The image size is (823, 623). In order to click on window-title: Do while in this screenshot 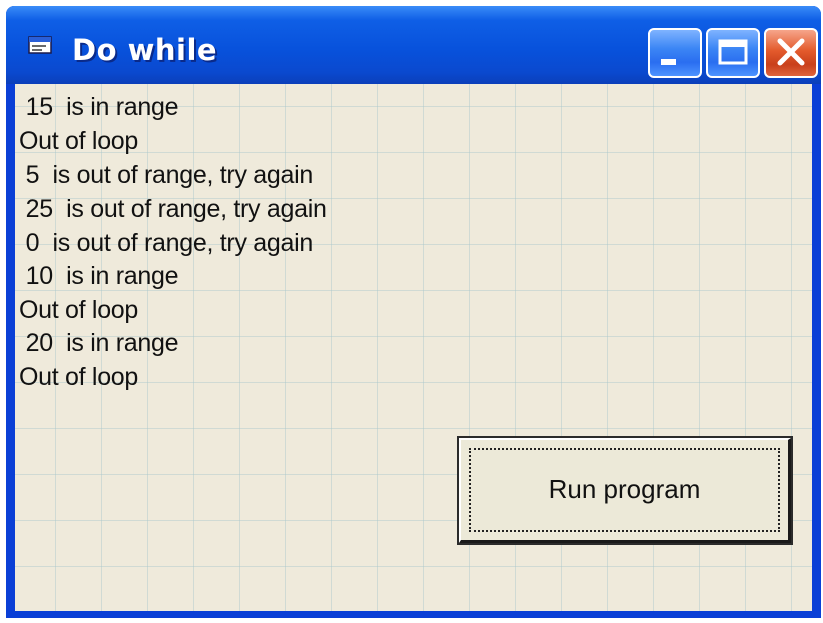, I will do `click(145, 50)`.